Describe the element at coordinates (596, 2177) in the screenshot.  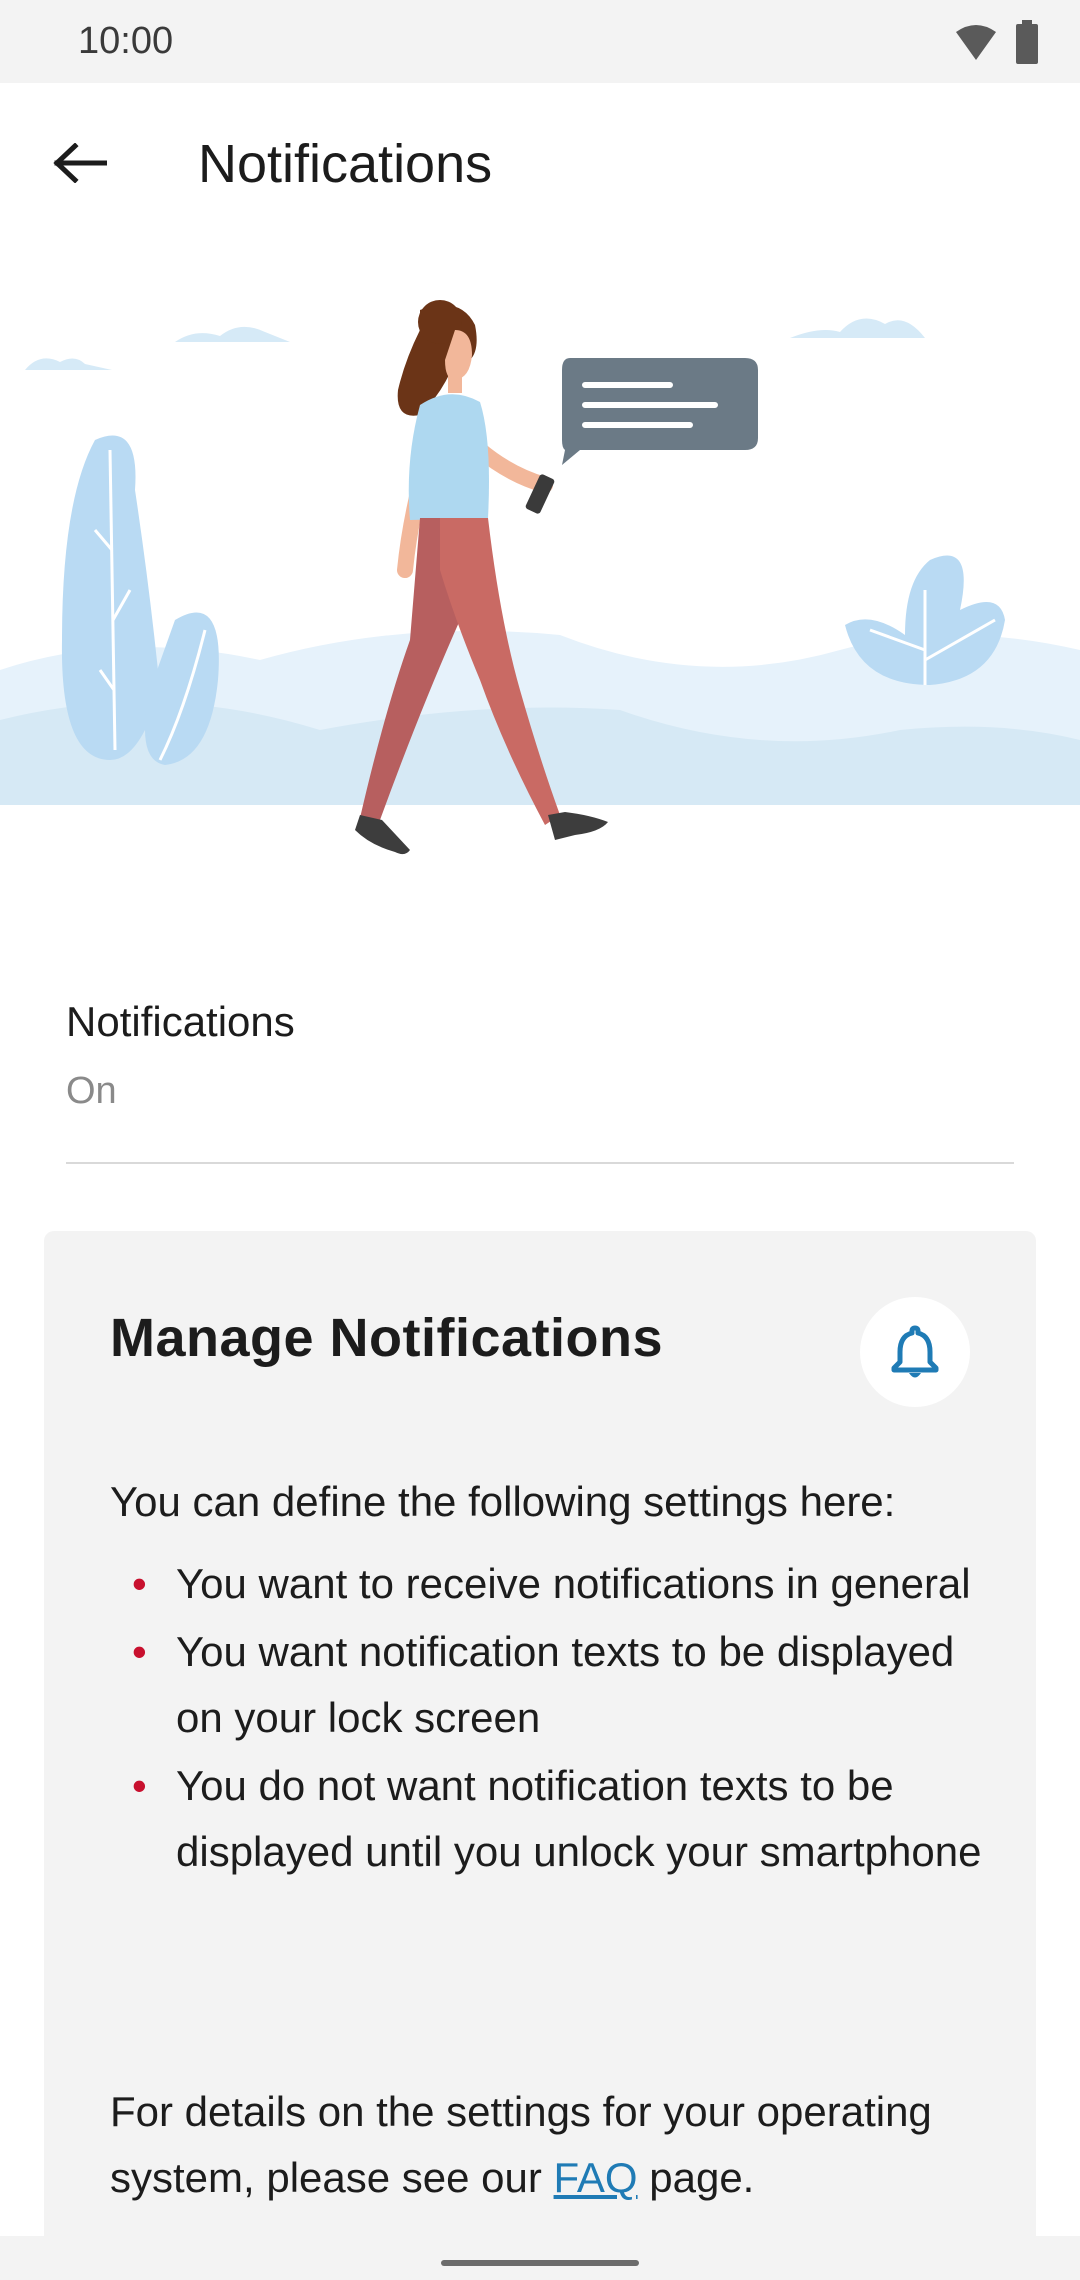
I see `faq-link: FAQ` at that location.